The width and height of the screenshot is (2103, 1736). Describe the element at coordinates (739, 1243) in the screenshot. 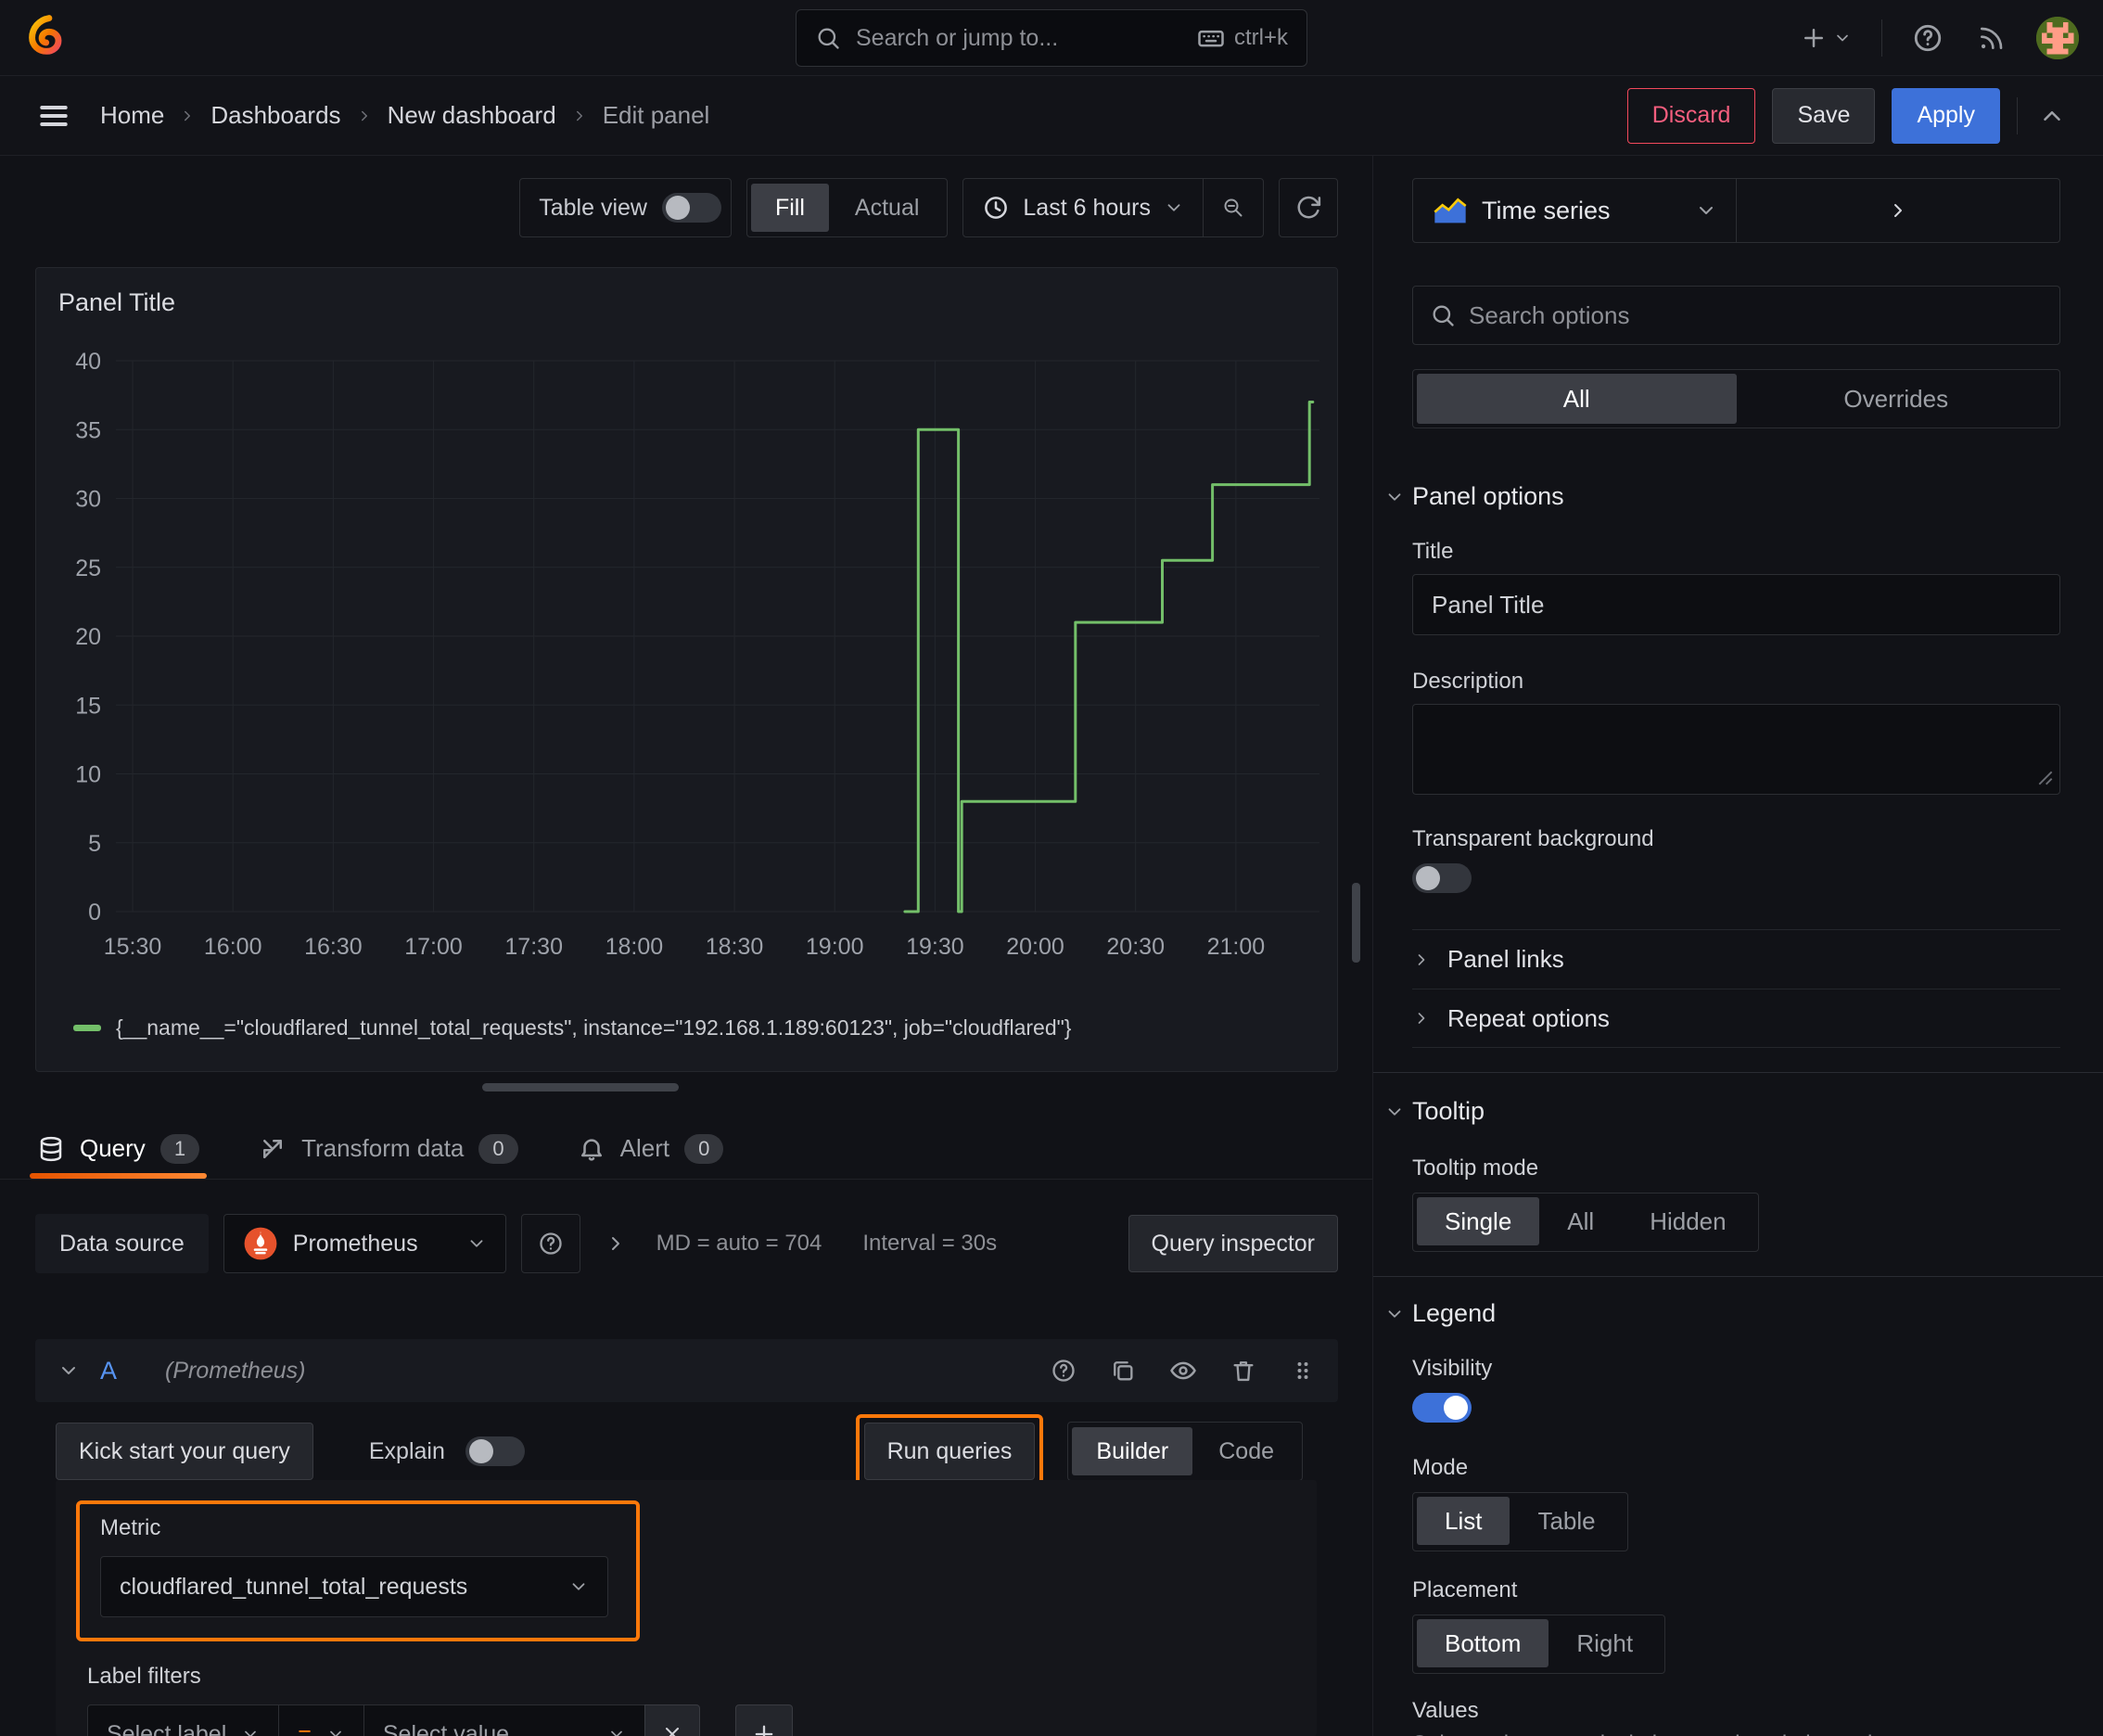

I see `max-data-points: MD = auto = 704` at that location.